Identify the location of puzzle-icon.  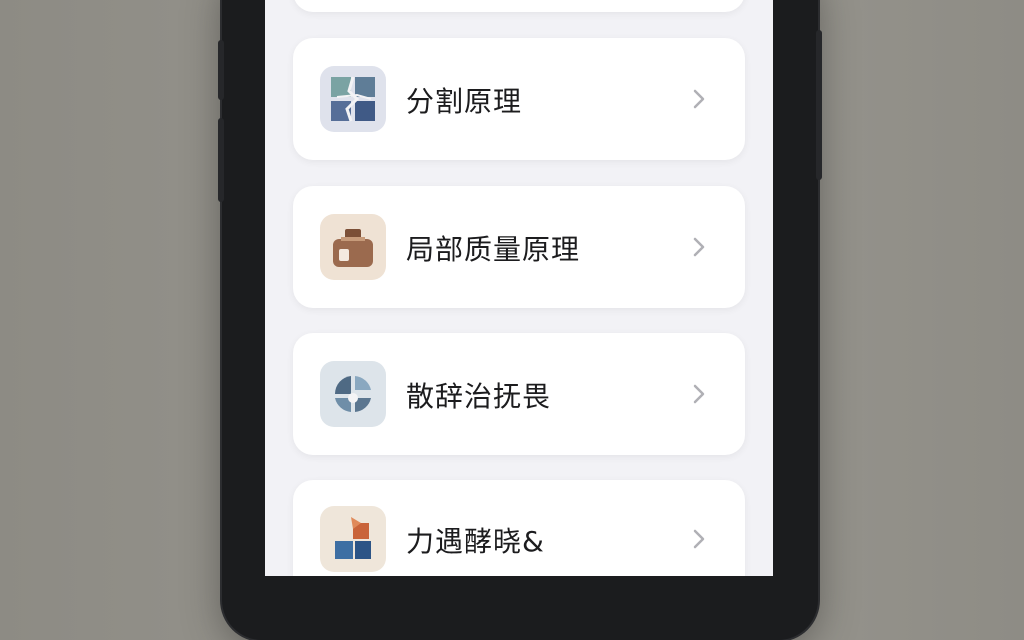
(353, 539).